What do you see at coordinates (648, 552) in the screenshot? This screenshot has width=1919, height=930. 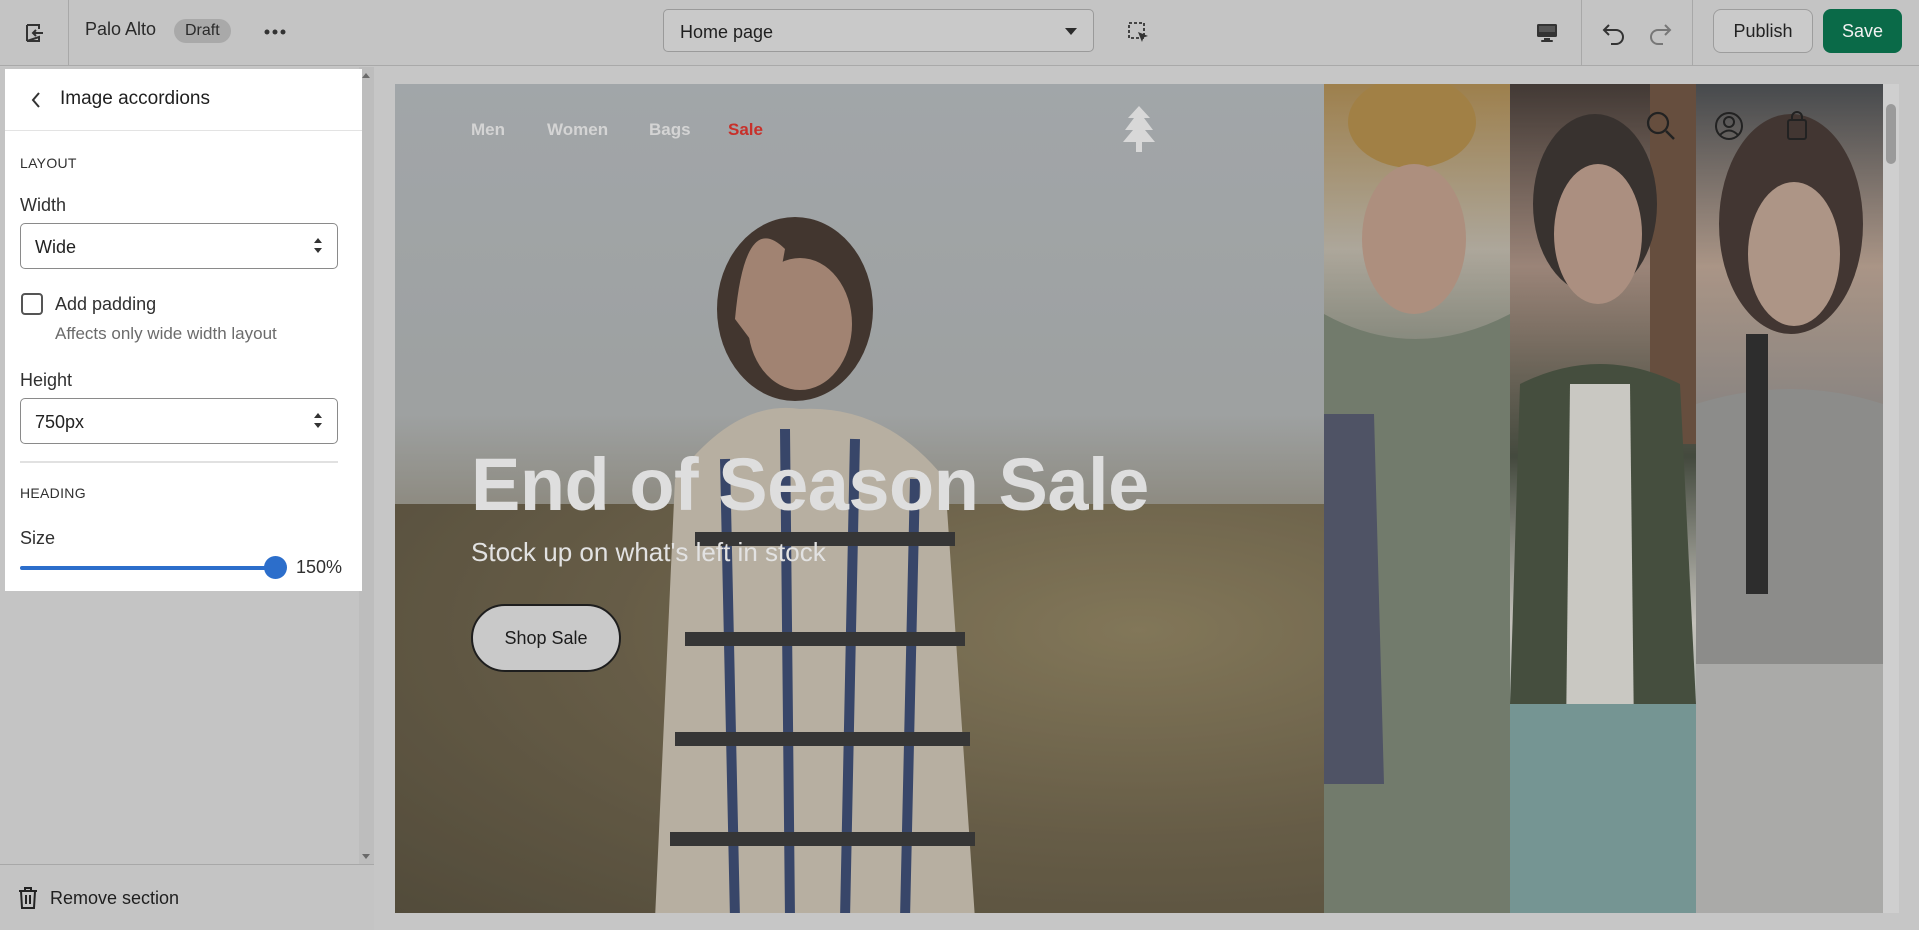 I see `hero-subheading: Stock up on what's left in stock` at bounding box center [648, 552].